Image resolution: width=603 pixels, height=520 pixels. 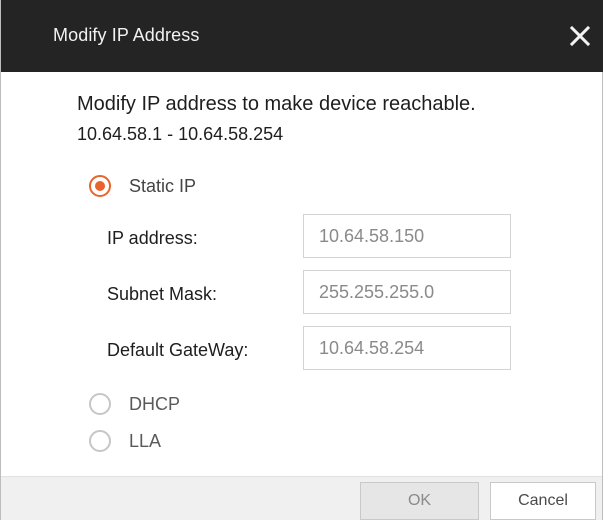 I want to click on radio-dhcp: DHCP, so click(x=134, y=404).